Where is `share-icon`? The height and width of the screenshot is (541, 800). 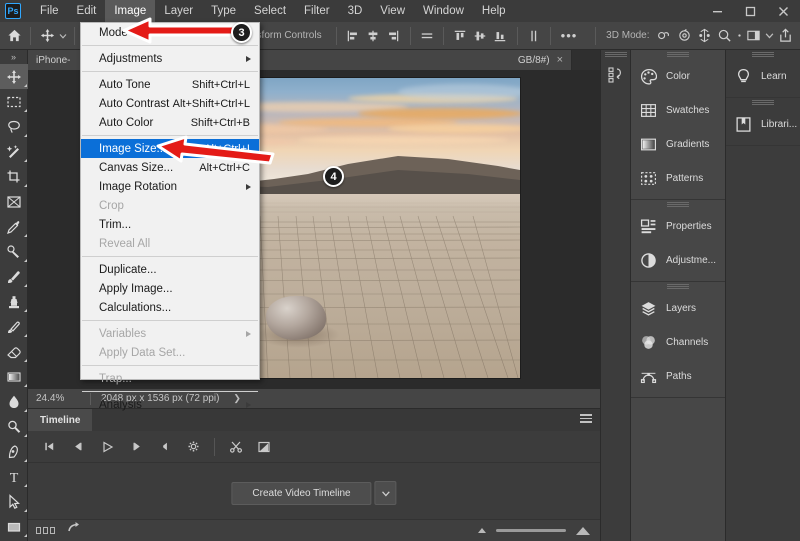
share-icon is located at coordinates (786, 36).